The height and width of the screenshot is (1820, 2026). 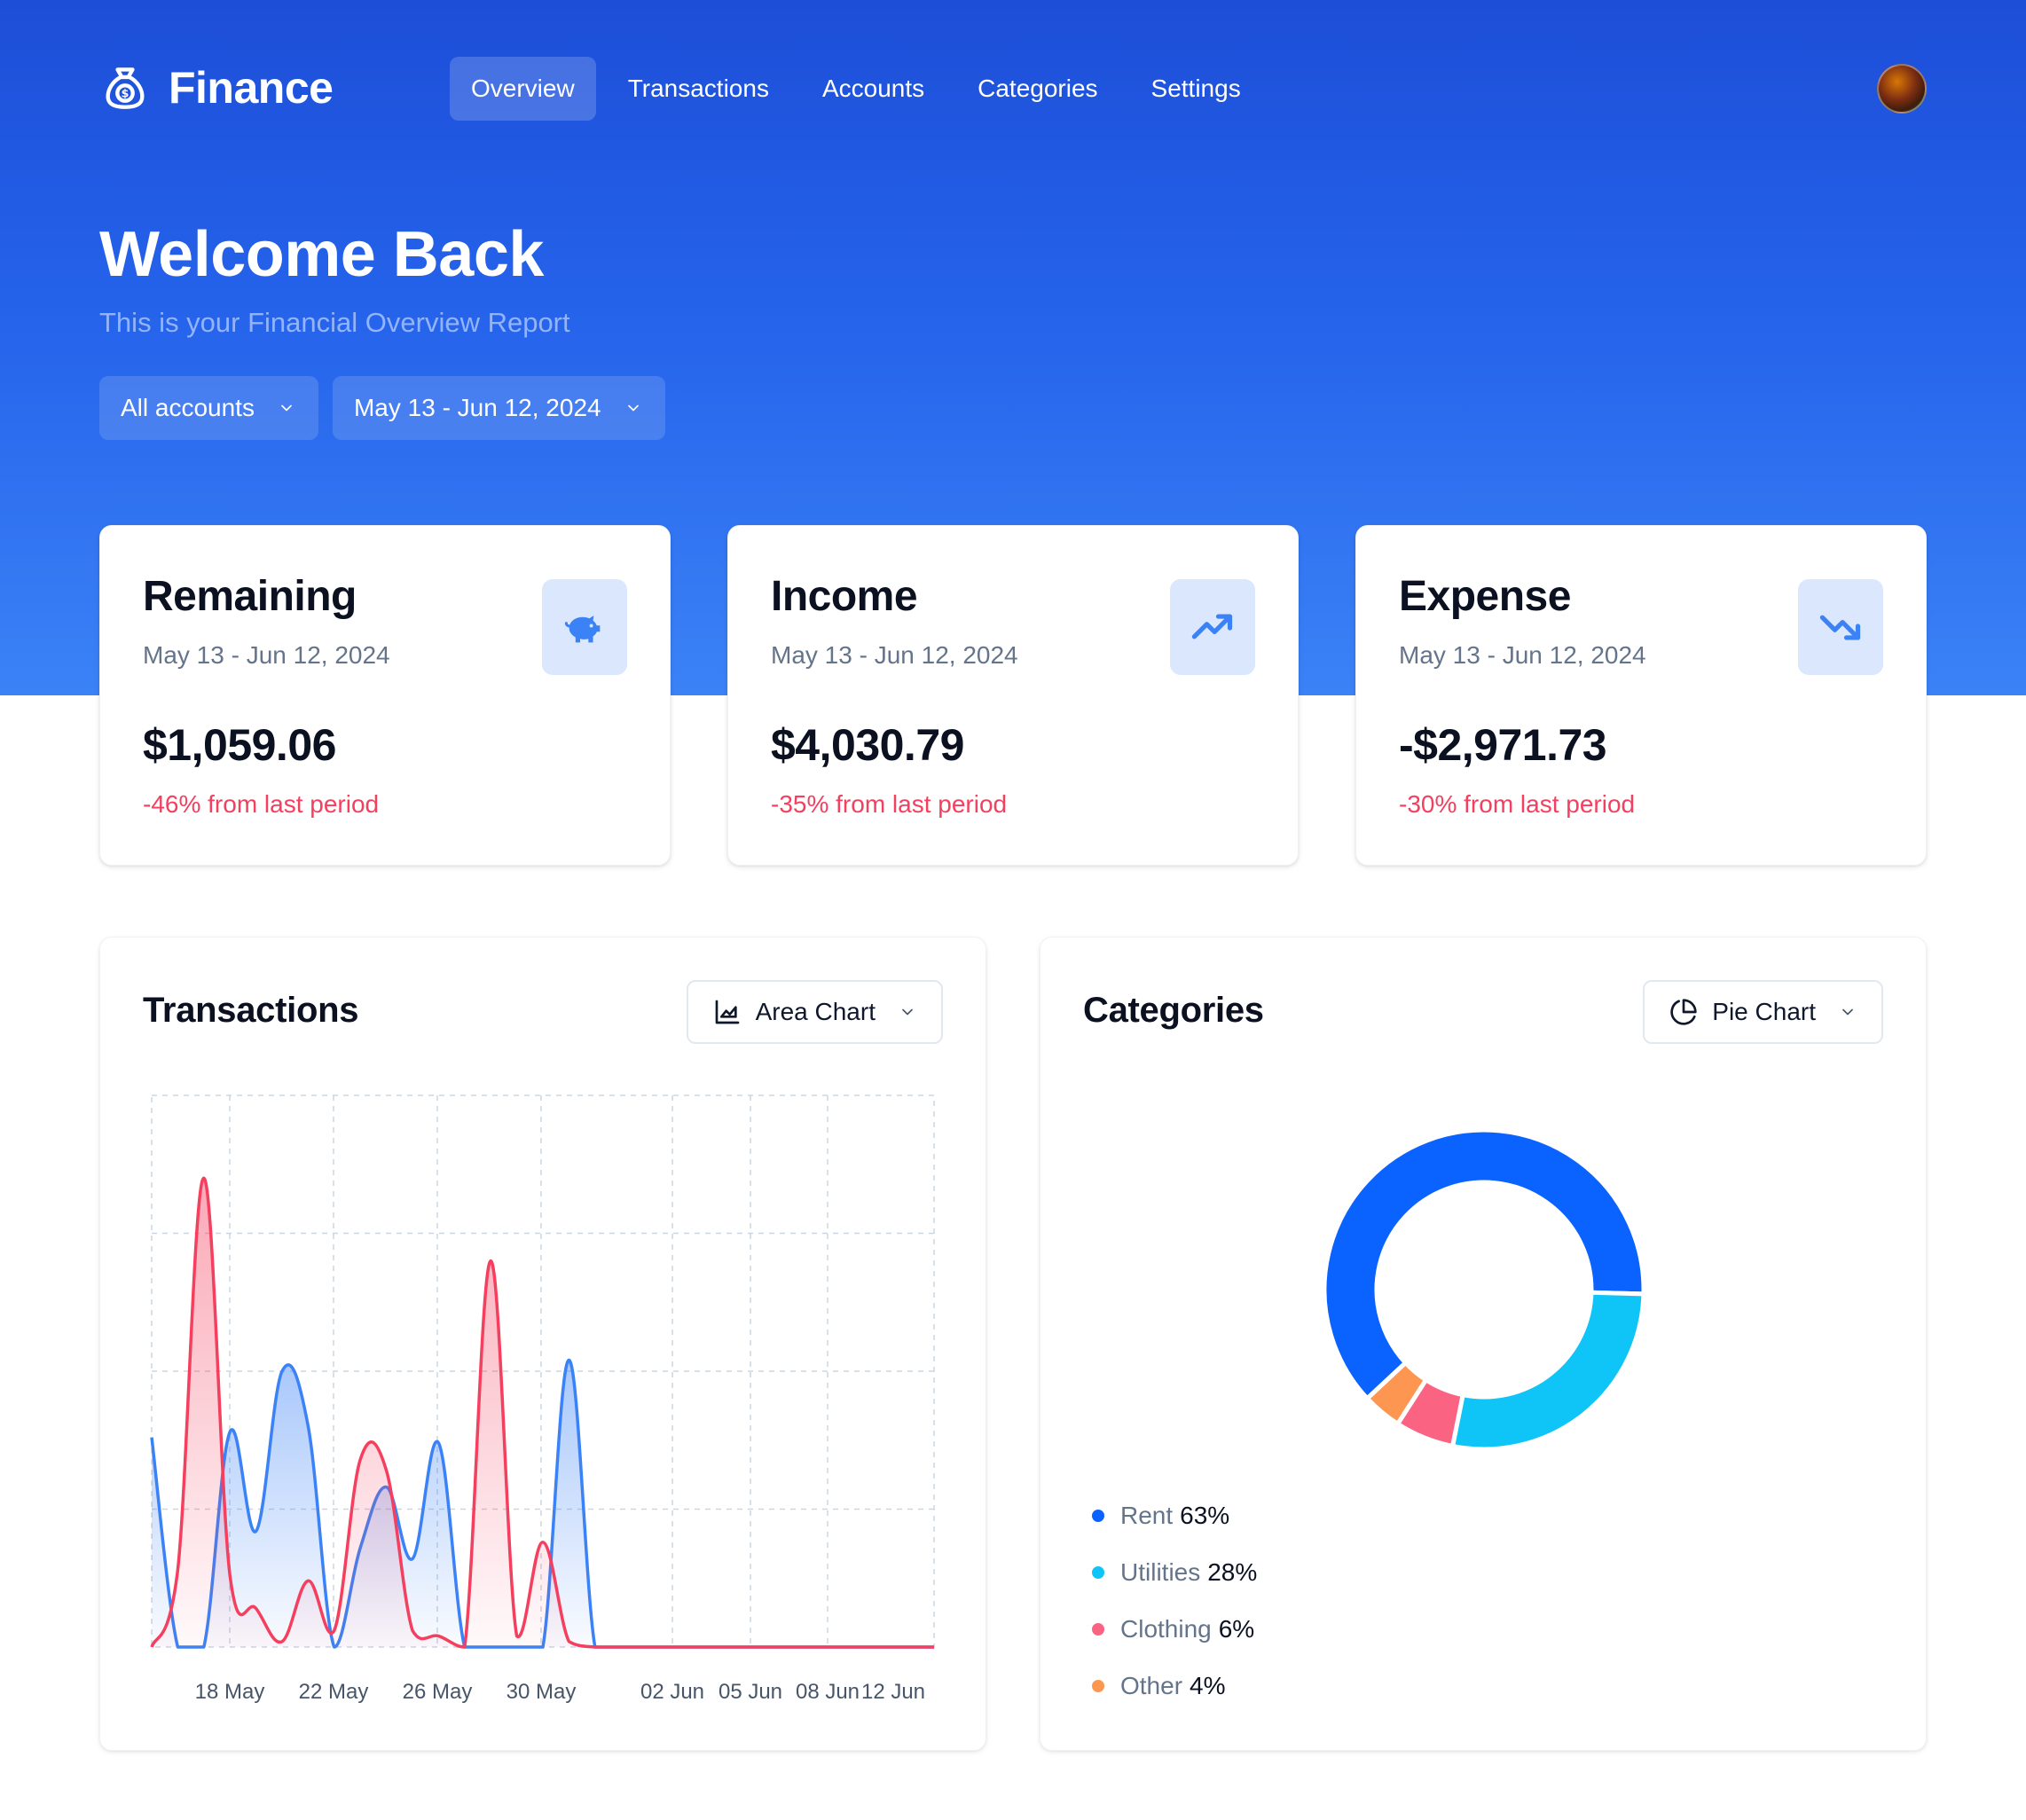 What do you see at coordinates (1517, 804) in the screenshot?
I see `card-change: -30% from last period` at bounding box center [1517, 804].